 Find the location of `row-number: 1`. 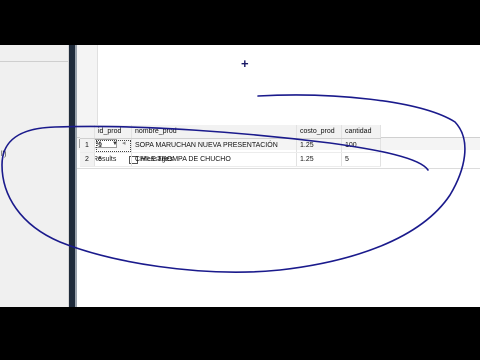

row-number: 1 is located at coordinates (87, 145).